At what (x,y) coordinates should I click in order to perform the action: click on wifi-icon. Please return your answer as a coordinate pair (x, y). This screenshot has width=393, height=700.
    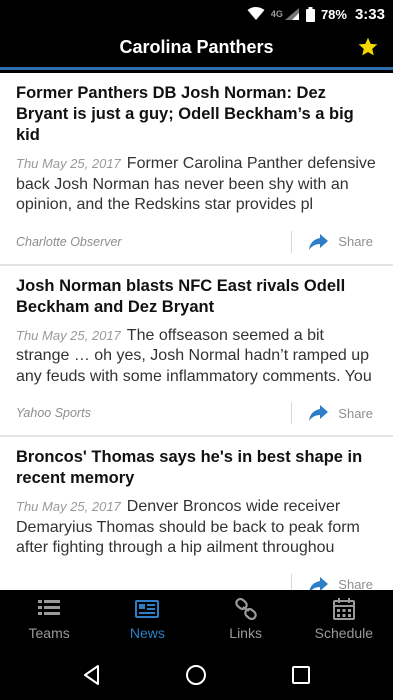
    Looking at the image, I should click on (256, 14).